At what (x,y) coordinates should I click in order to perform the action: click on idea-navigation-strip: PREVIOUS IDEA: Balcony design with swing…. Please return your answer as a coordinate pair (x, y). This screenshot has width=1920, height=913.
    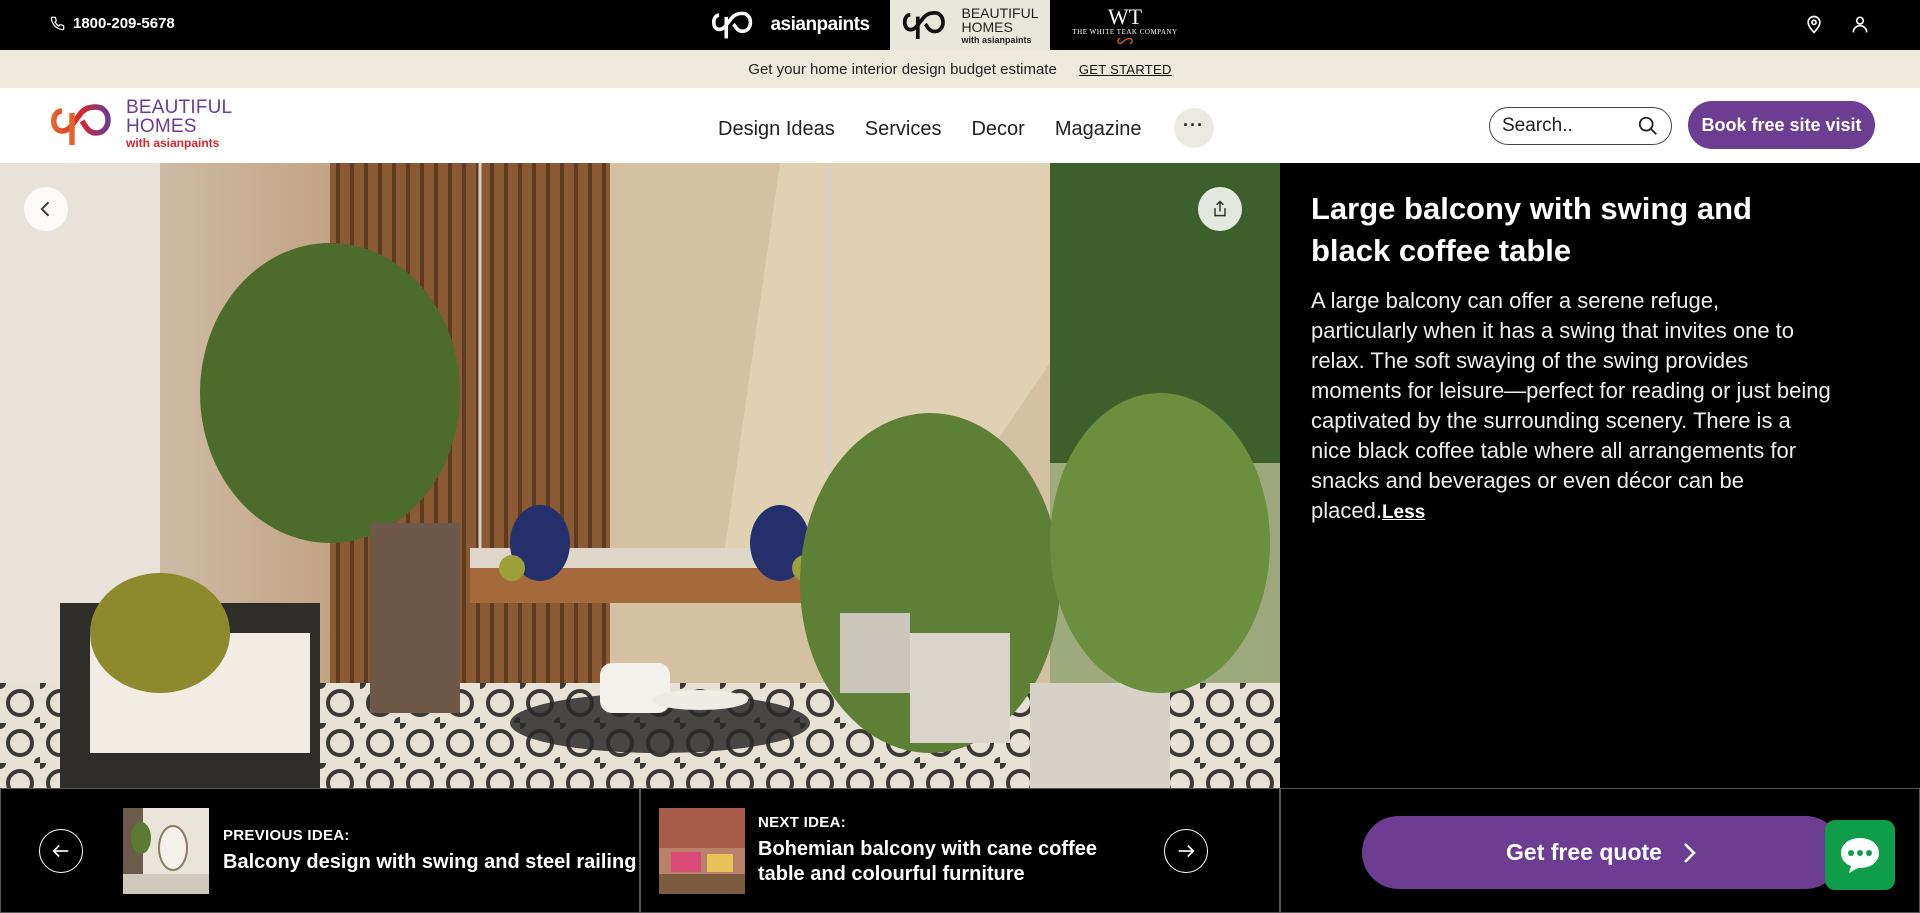
    Looking at the image, I should click on (960, 850).